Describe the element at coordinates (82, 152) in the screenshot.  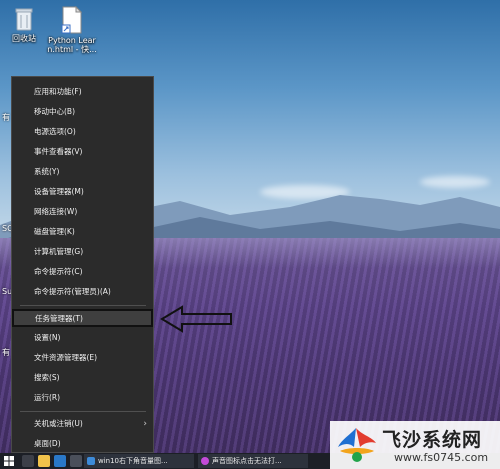
I see `menu-item-event-viewer: 事件查看器(V)` at that location.